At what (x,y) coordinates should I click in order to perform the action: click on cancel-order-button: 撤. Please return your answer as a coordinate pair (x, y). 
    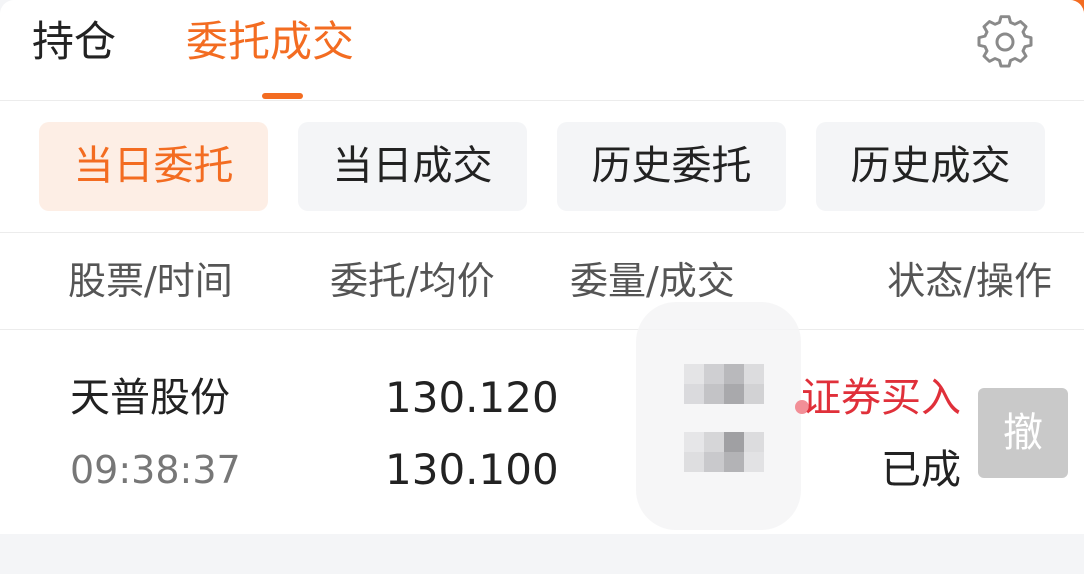
    Looking at the image, I should click on (1023, 433).